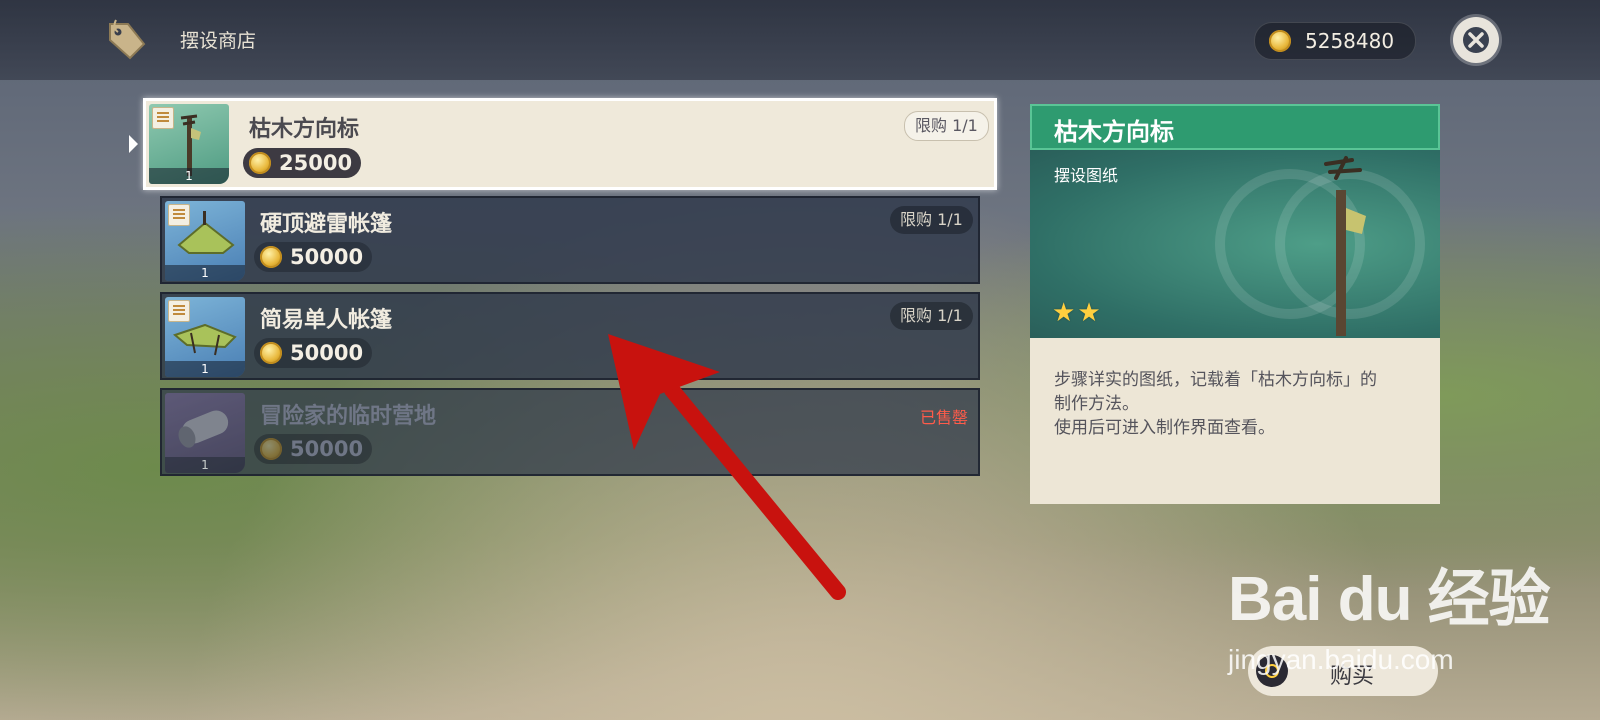  What do you see at coordinates (1341, 659) in the screenshot?
I see `watermark-url: jingyan.baidu.com` at bounding box center [1341, 659].